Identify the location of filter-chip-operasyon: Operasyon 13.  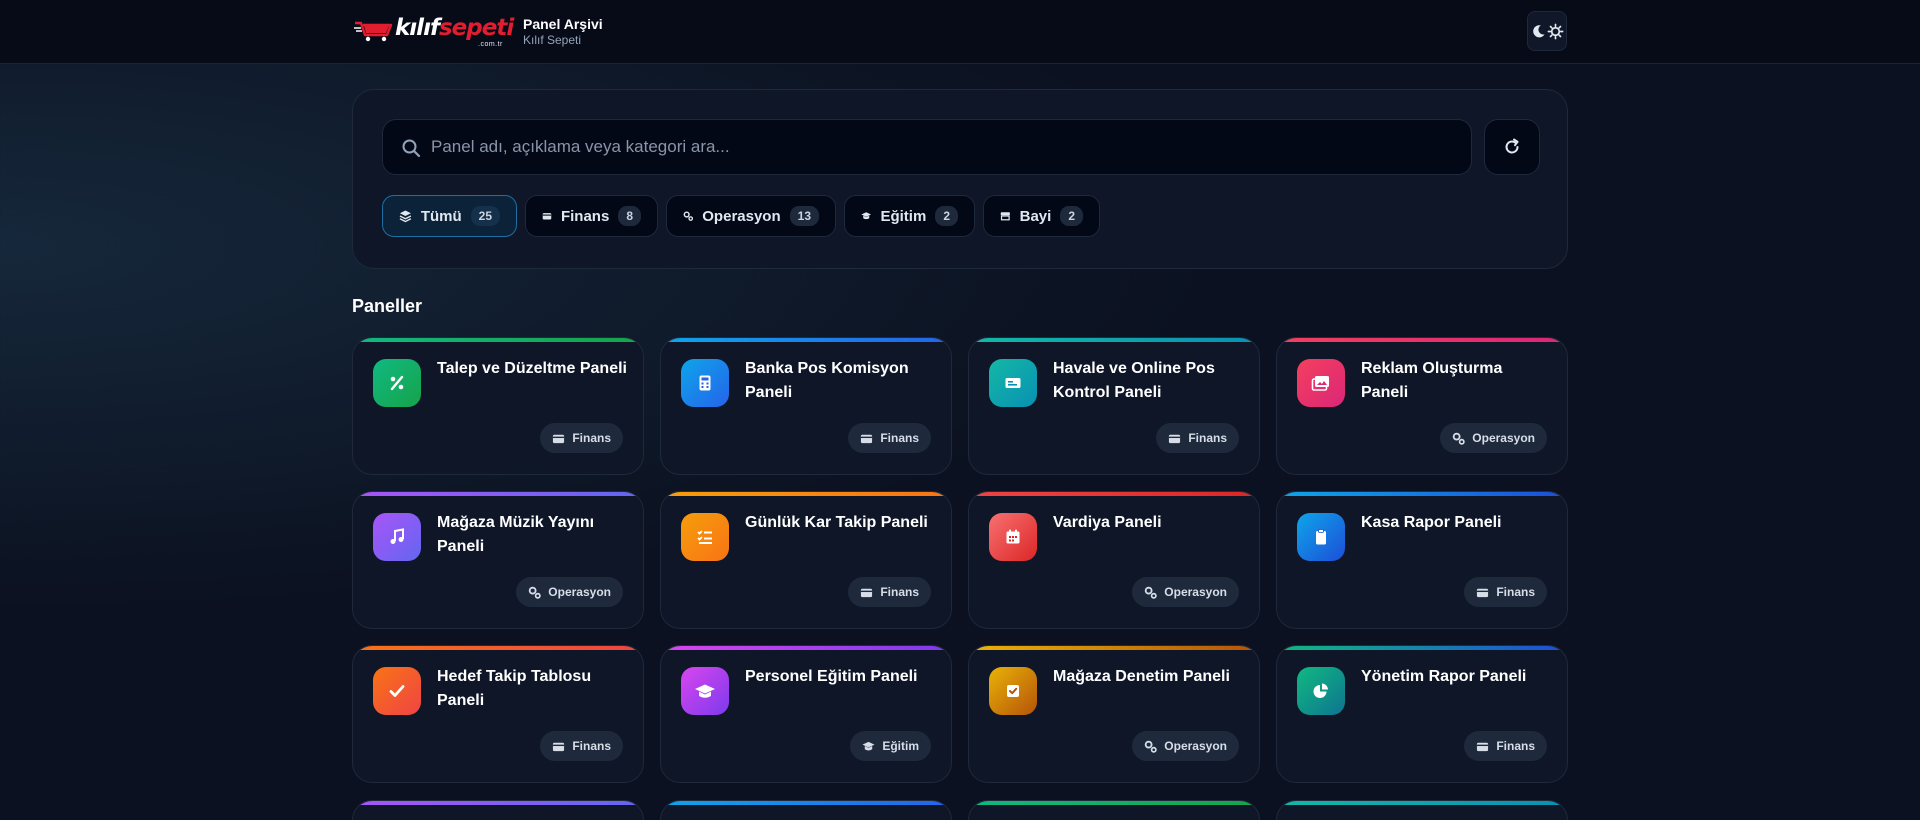
(751, 216).